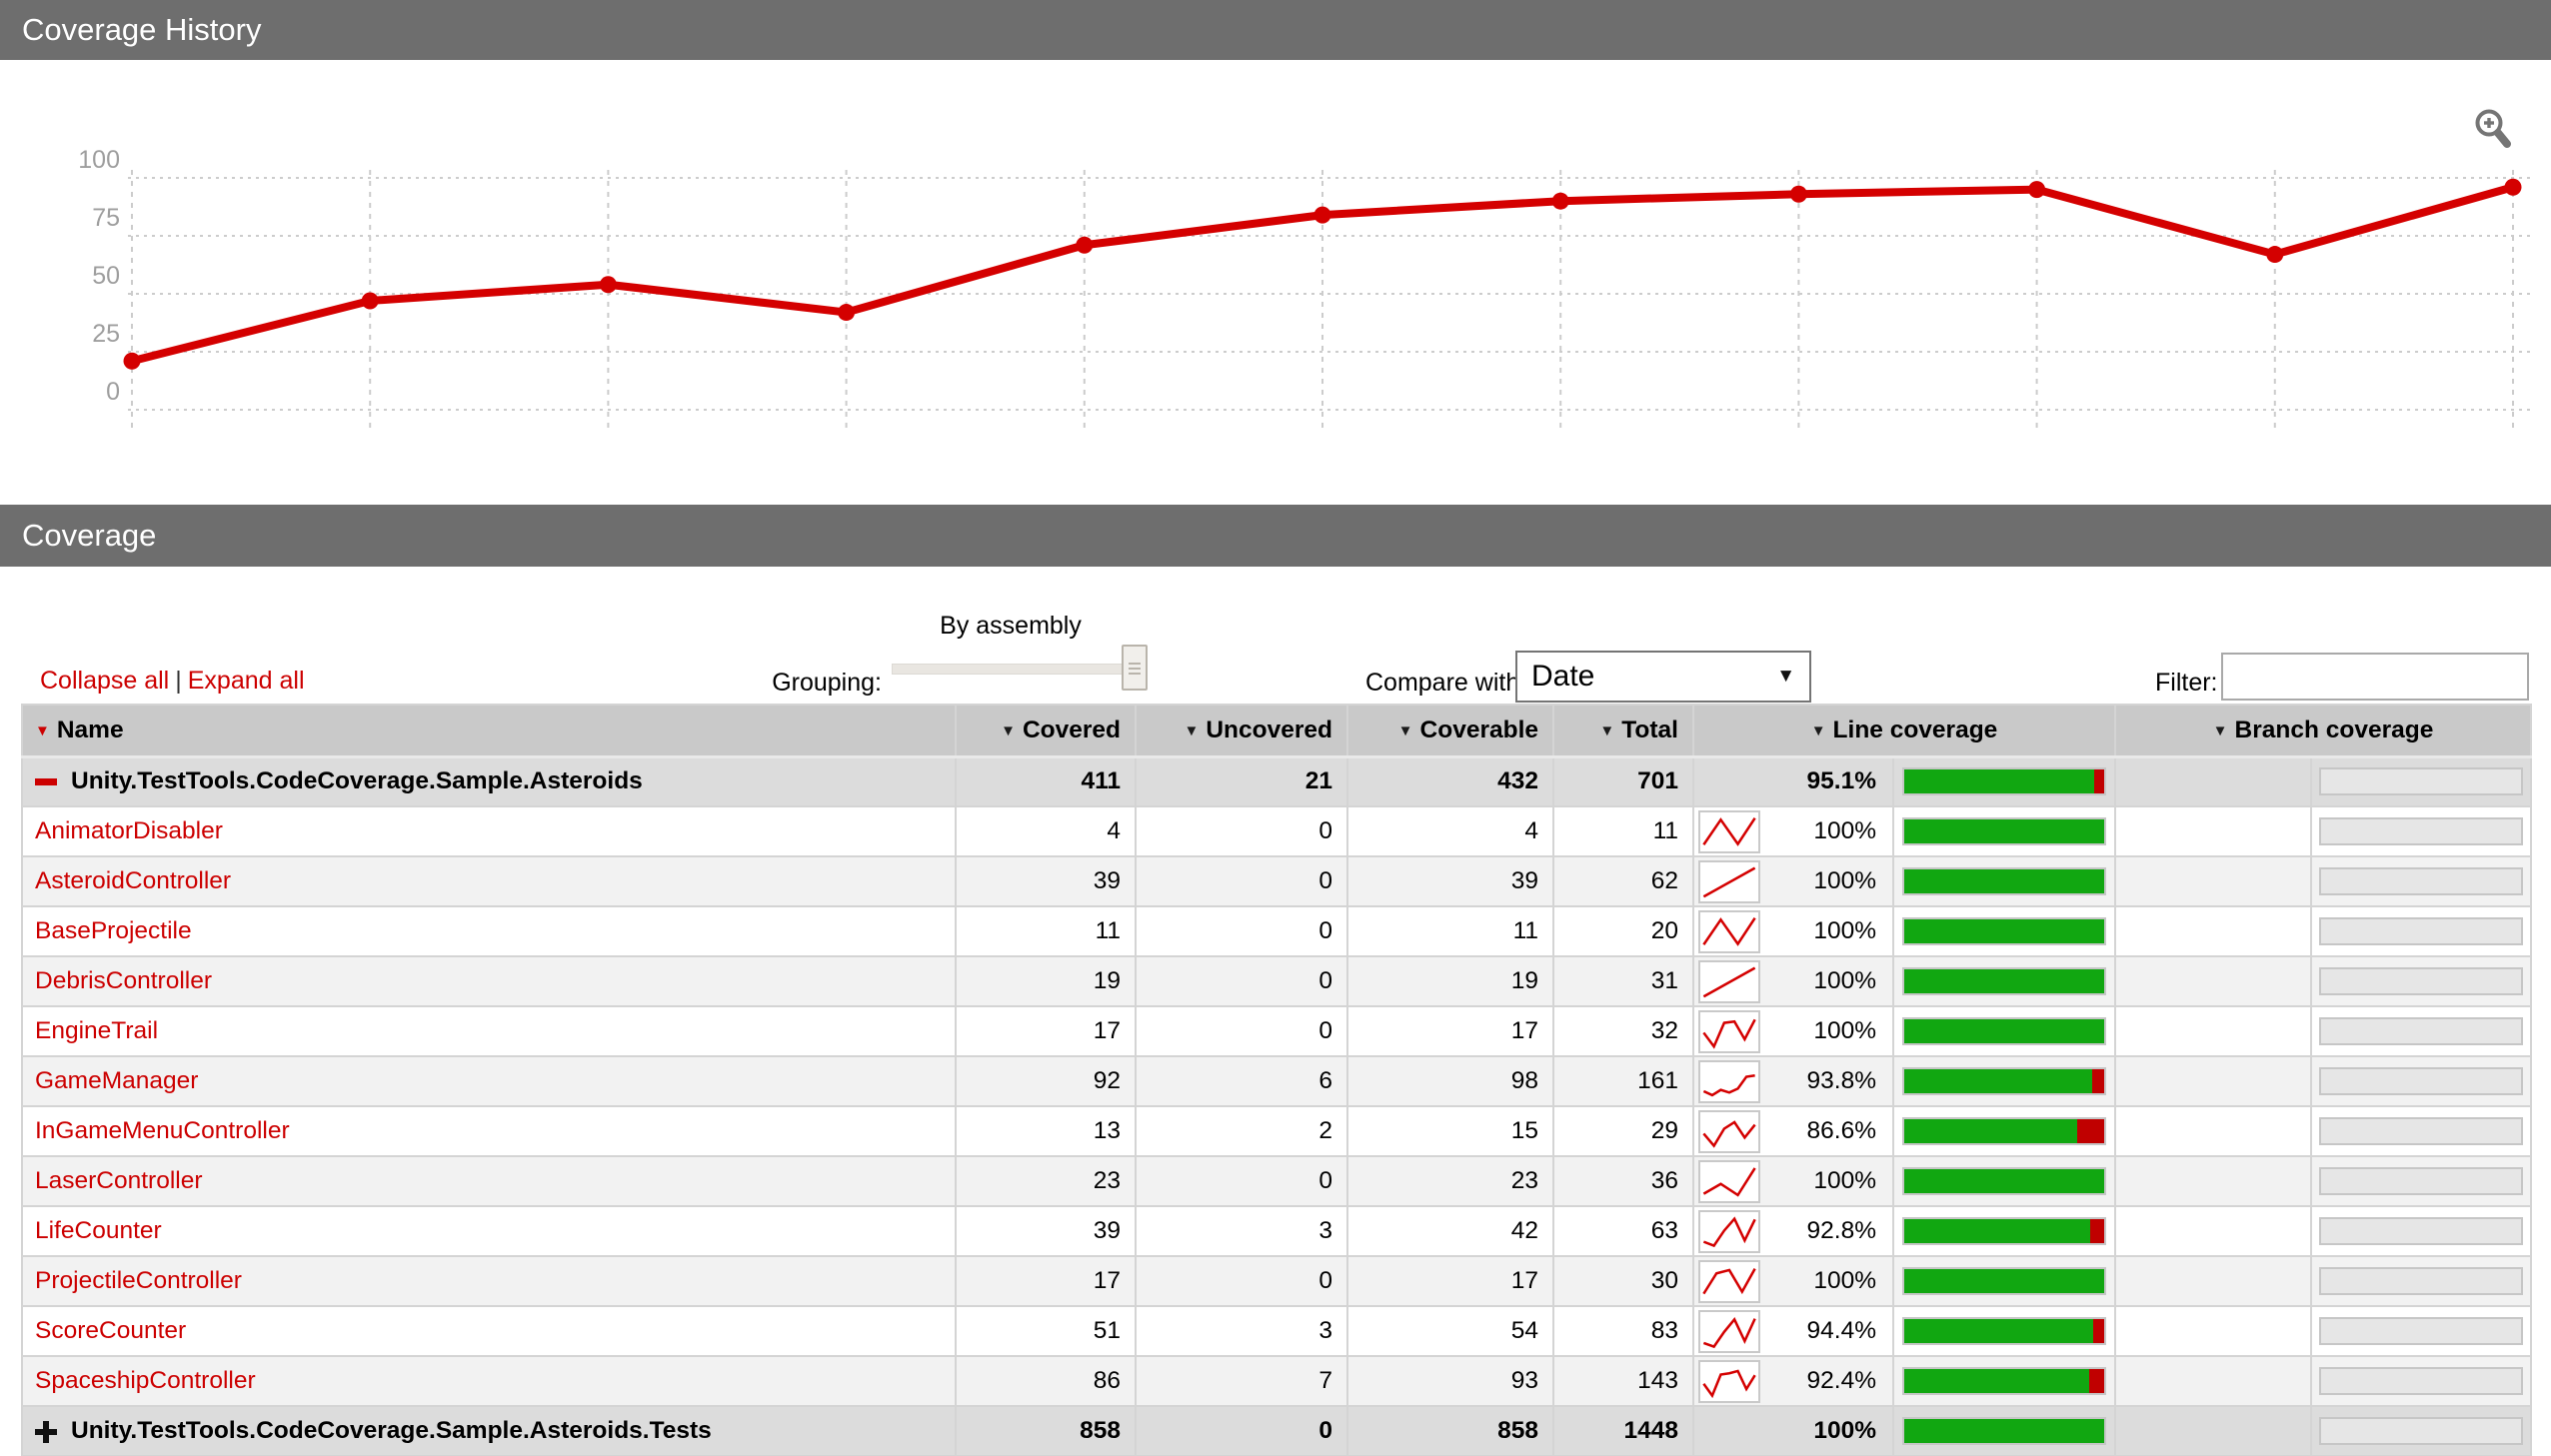 Image resolution: width=2551 pixels, height=1456 pixels. Describe the element at coordinates (162, 1130) in the screenshot. I see `class-link: InGameMenuController` at that location.